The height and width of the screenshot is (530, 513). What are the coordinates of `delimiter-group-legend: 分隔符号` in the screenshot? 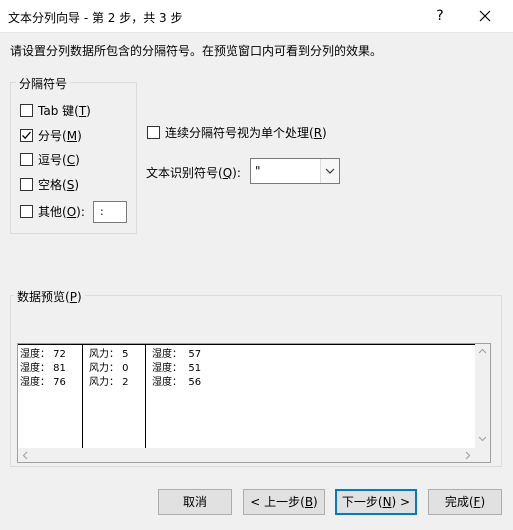 It's located at (43, 83).